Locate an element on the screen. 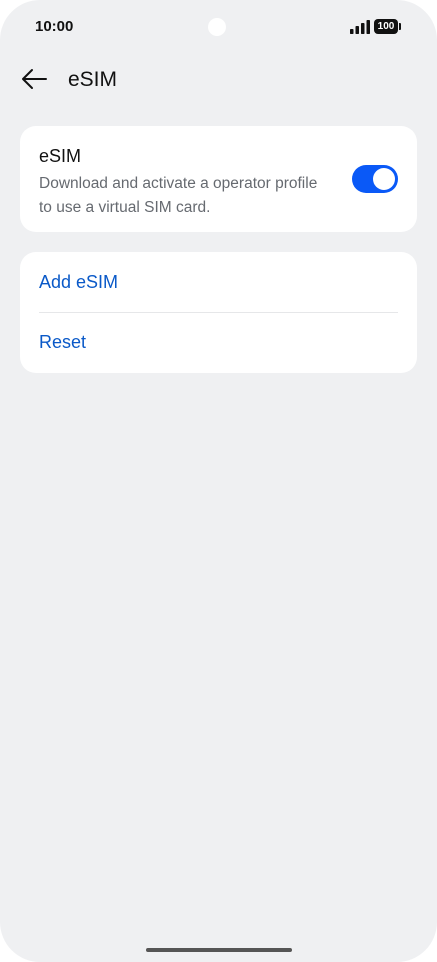  esim-toggle is located at coordinates (375, 179).